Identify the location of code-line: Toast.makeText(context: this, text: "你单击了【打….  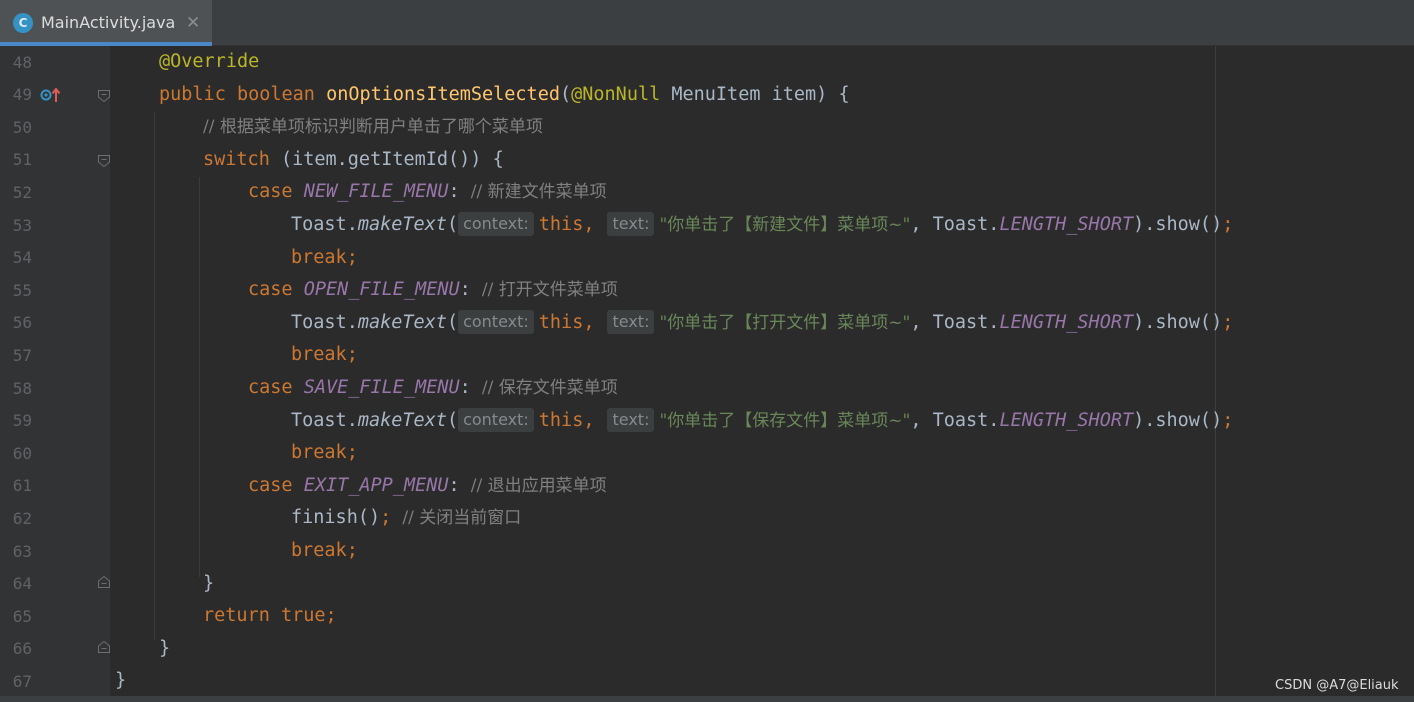
(762, 321).